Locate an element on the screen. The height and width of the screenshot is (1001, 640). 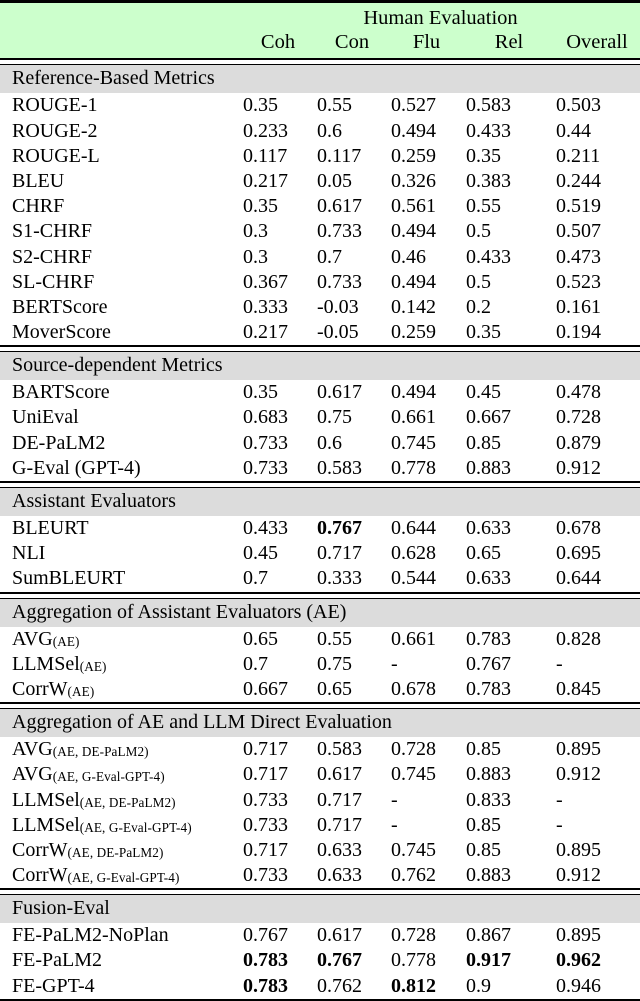
value-cell-con: 0.733 is located at coordinates (339, 281).